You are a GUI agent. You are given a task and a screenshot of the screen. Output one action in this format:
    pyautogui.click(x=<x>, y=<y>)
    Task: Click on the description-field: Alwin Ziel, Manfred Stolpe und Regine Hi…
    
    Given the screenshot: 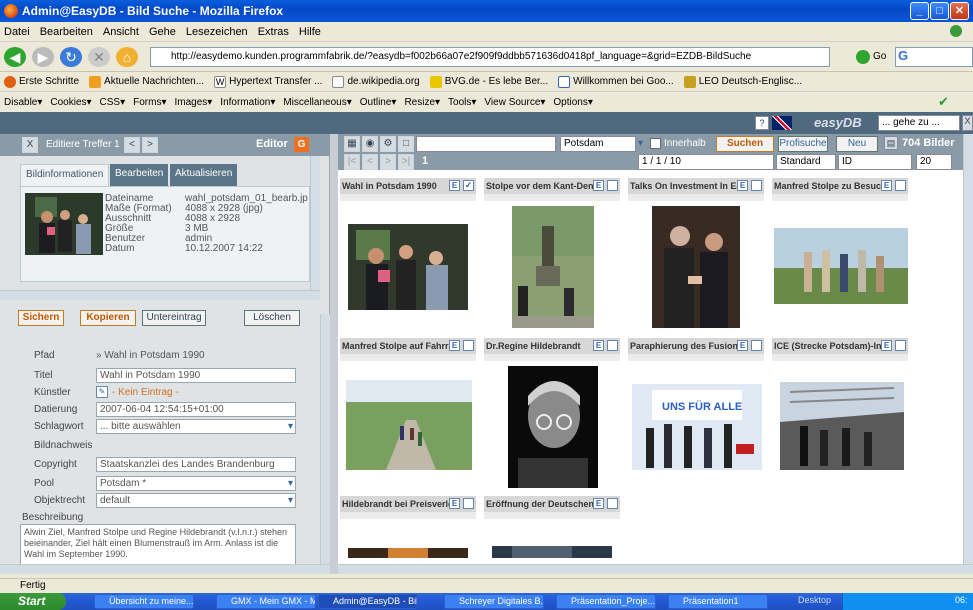 What is the action you would take?
    pyautogui.click(x=158, y=545)
    